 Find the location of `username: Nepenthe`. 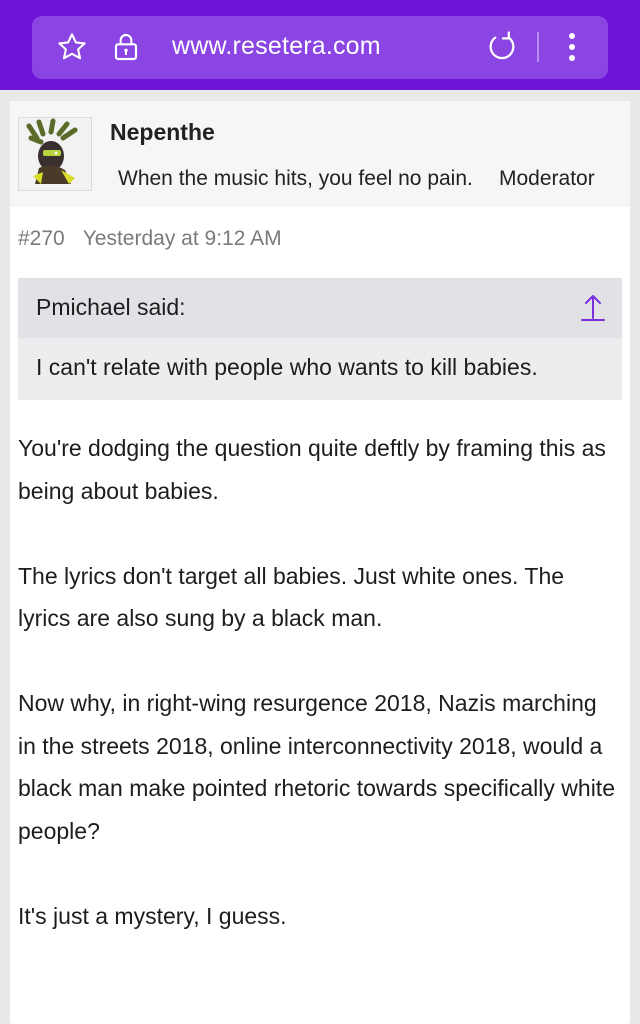

username: Nepenthe is located at coordinates (162, 132).